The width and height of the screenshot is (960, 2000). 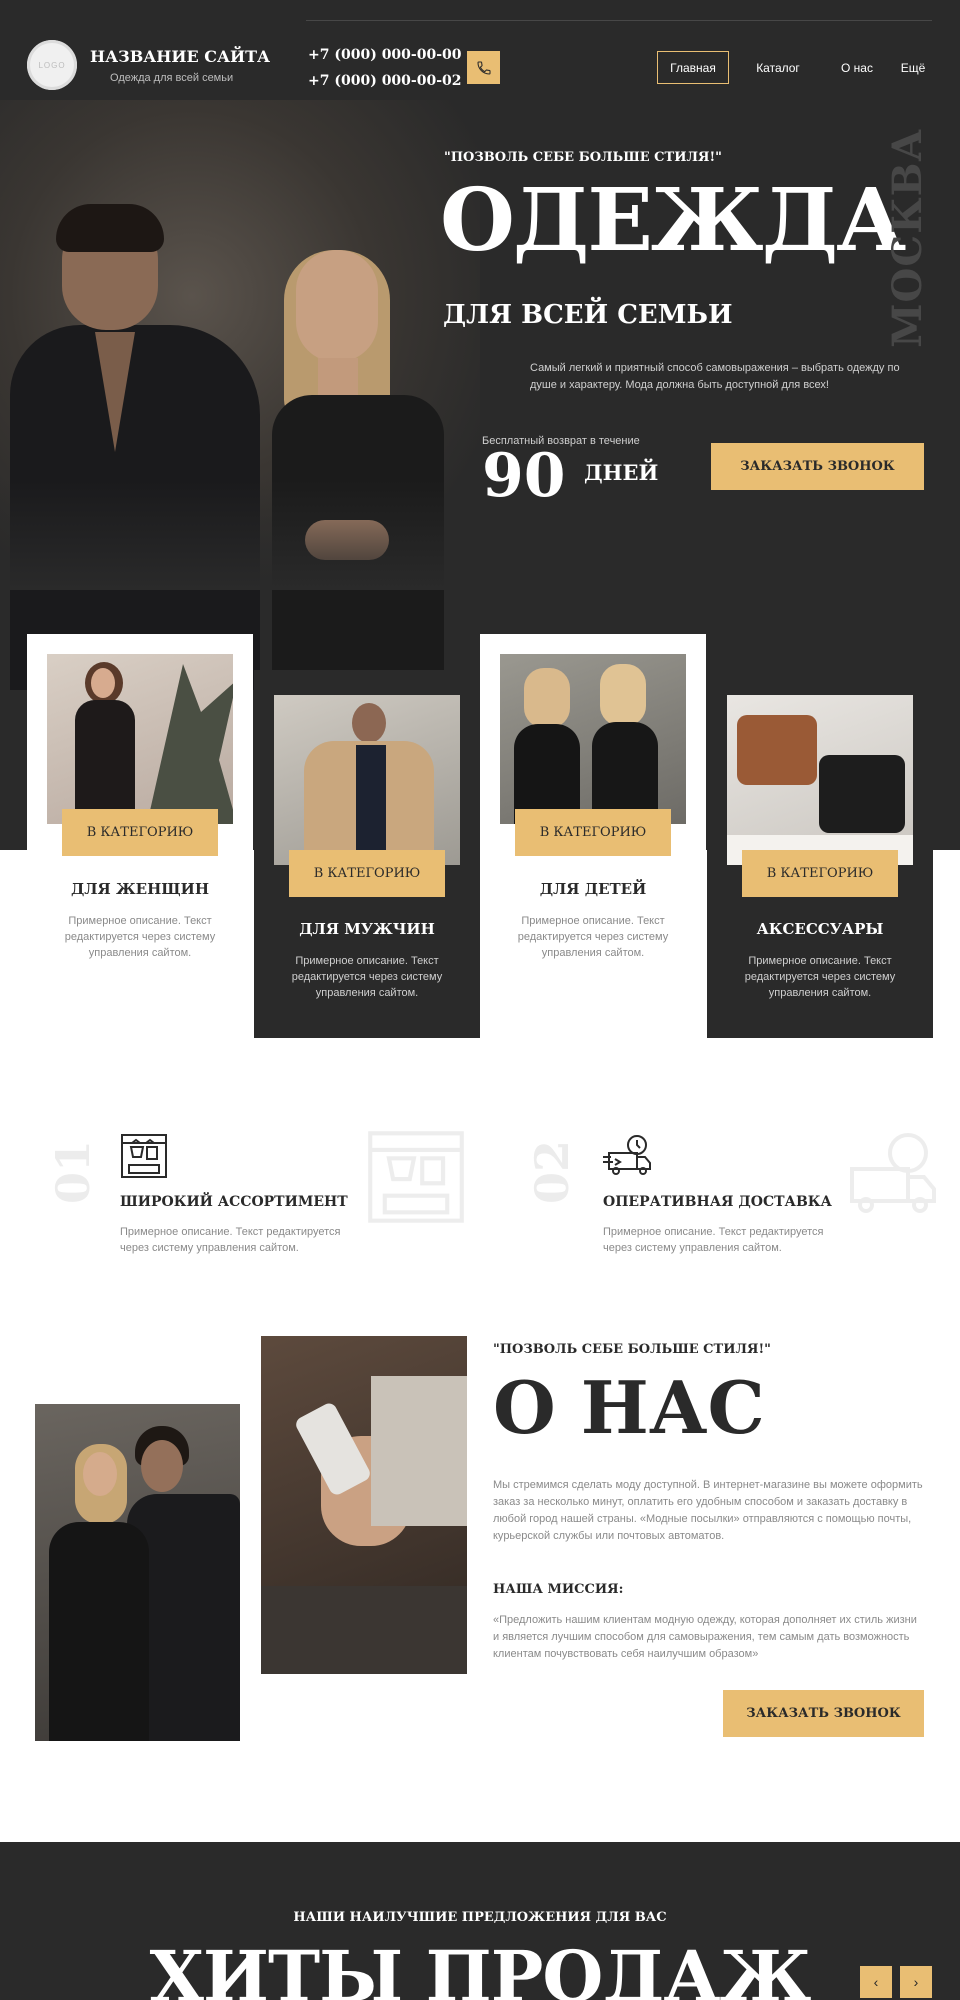 I want to click on callback-button, so click(x=483, y=67).